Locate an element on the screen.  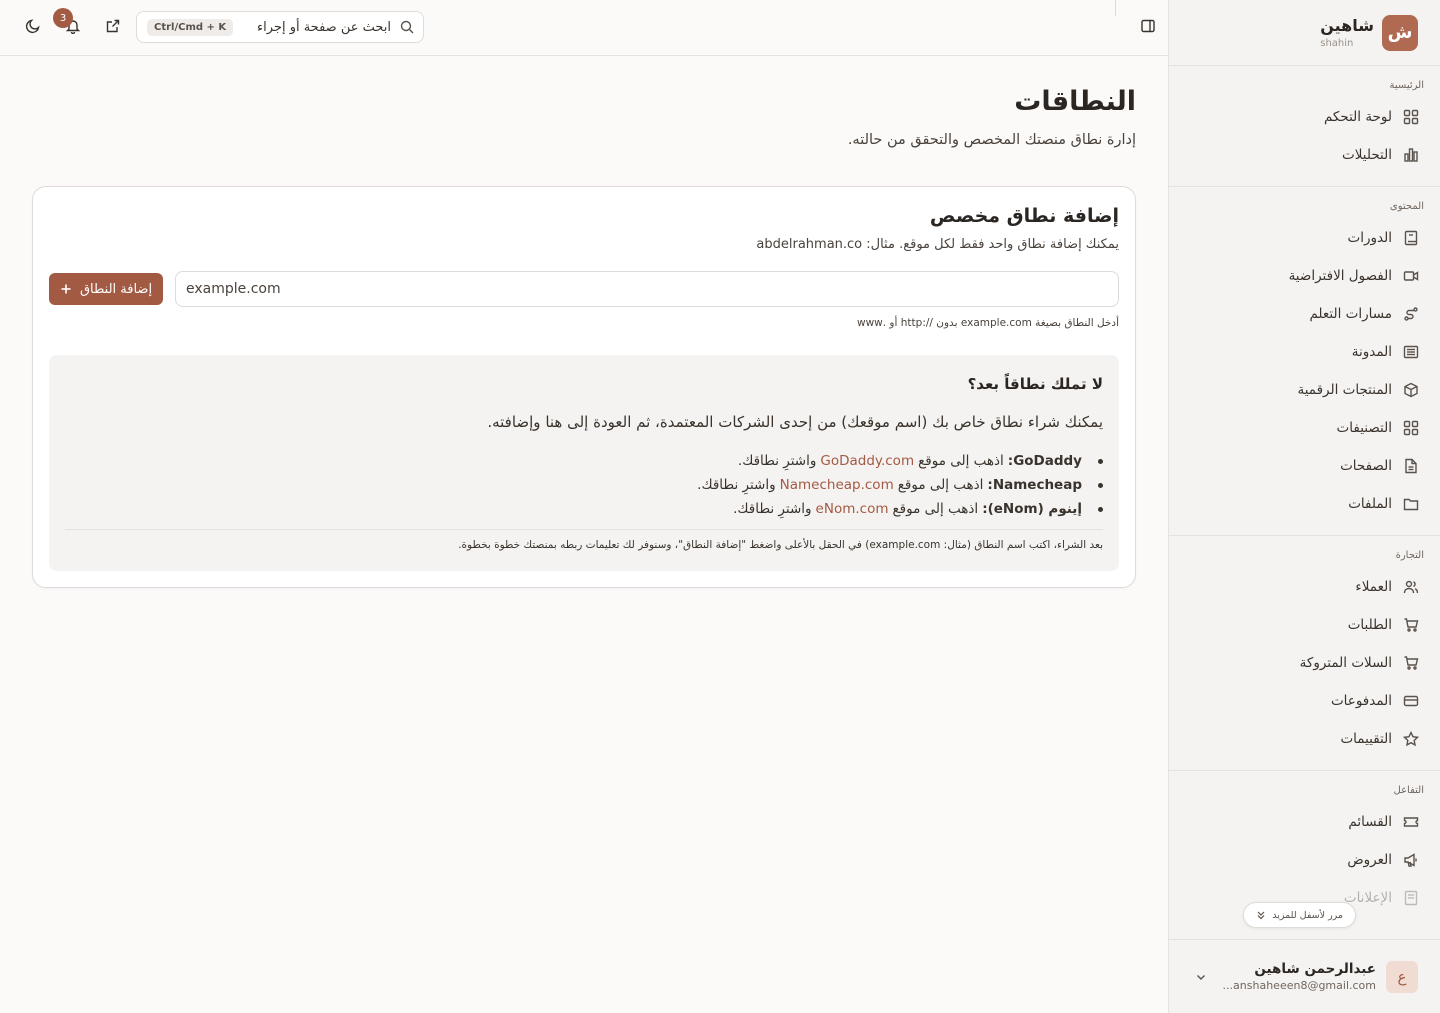
package-icon is located at coordinates (1411, 390).